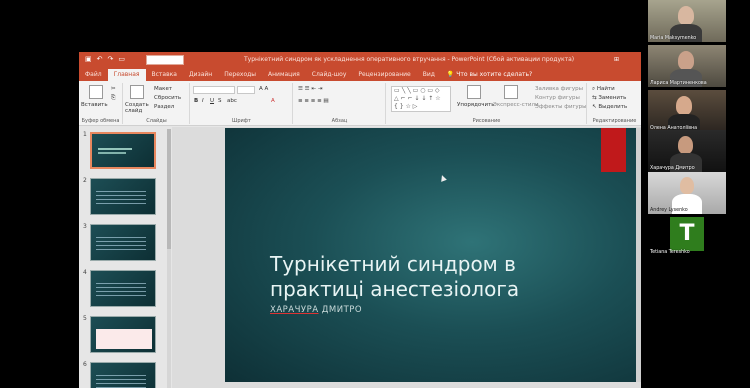  I want to click on quick-styles-button: Экспресс-стили, so click(516, 105).